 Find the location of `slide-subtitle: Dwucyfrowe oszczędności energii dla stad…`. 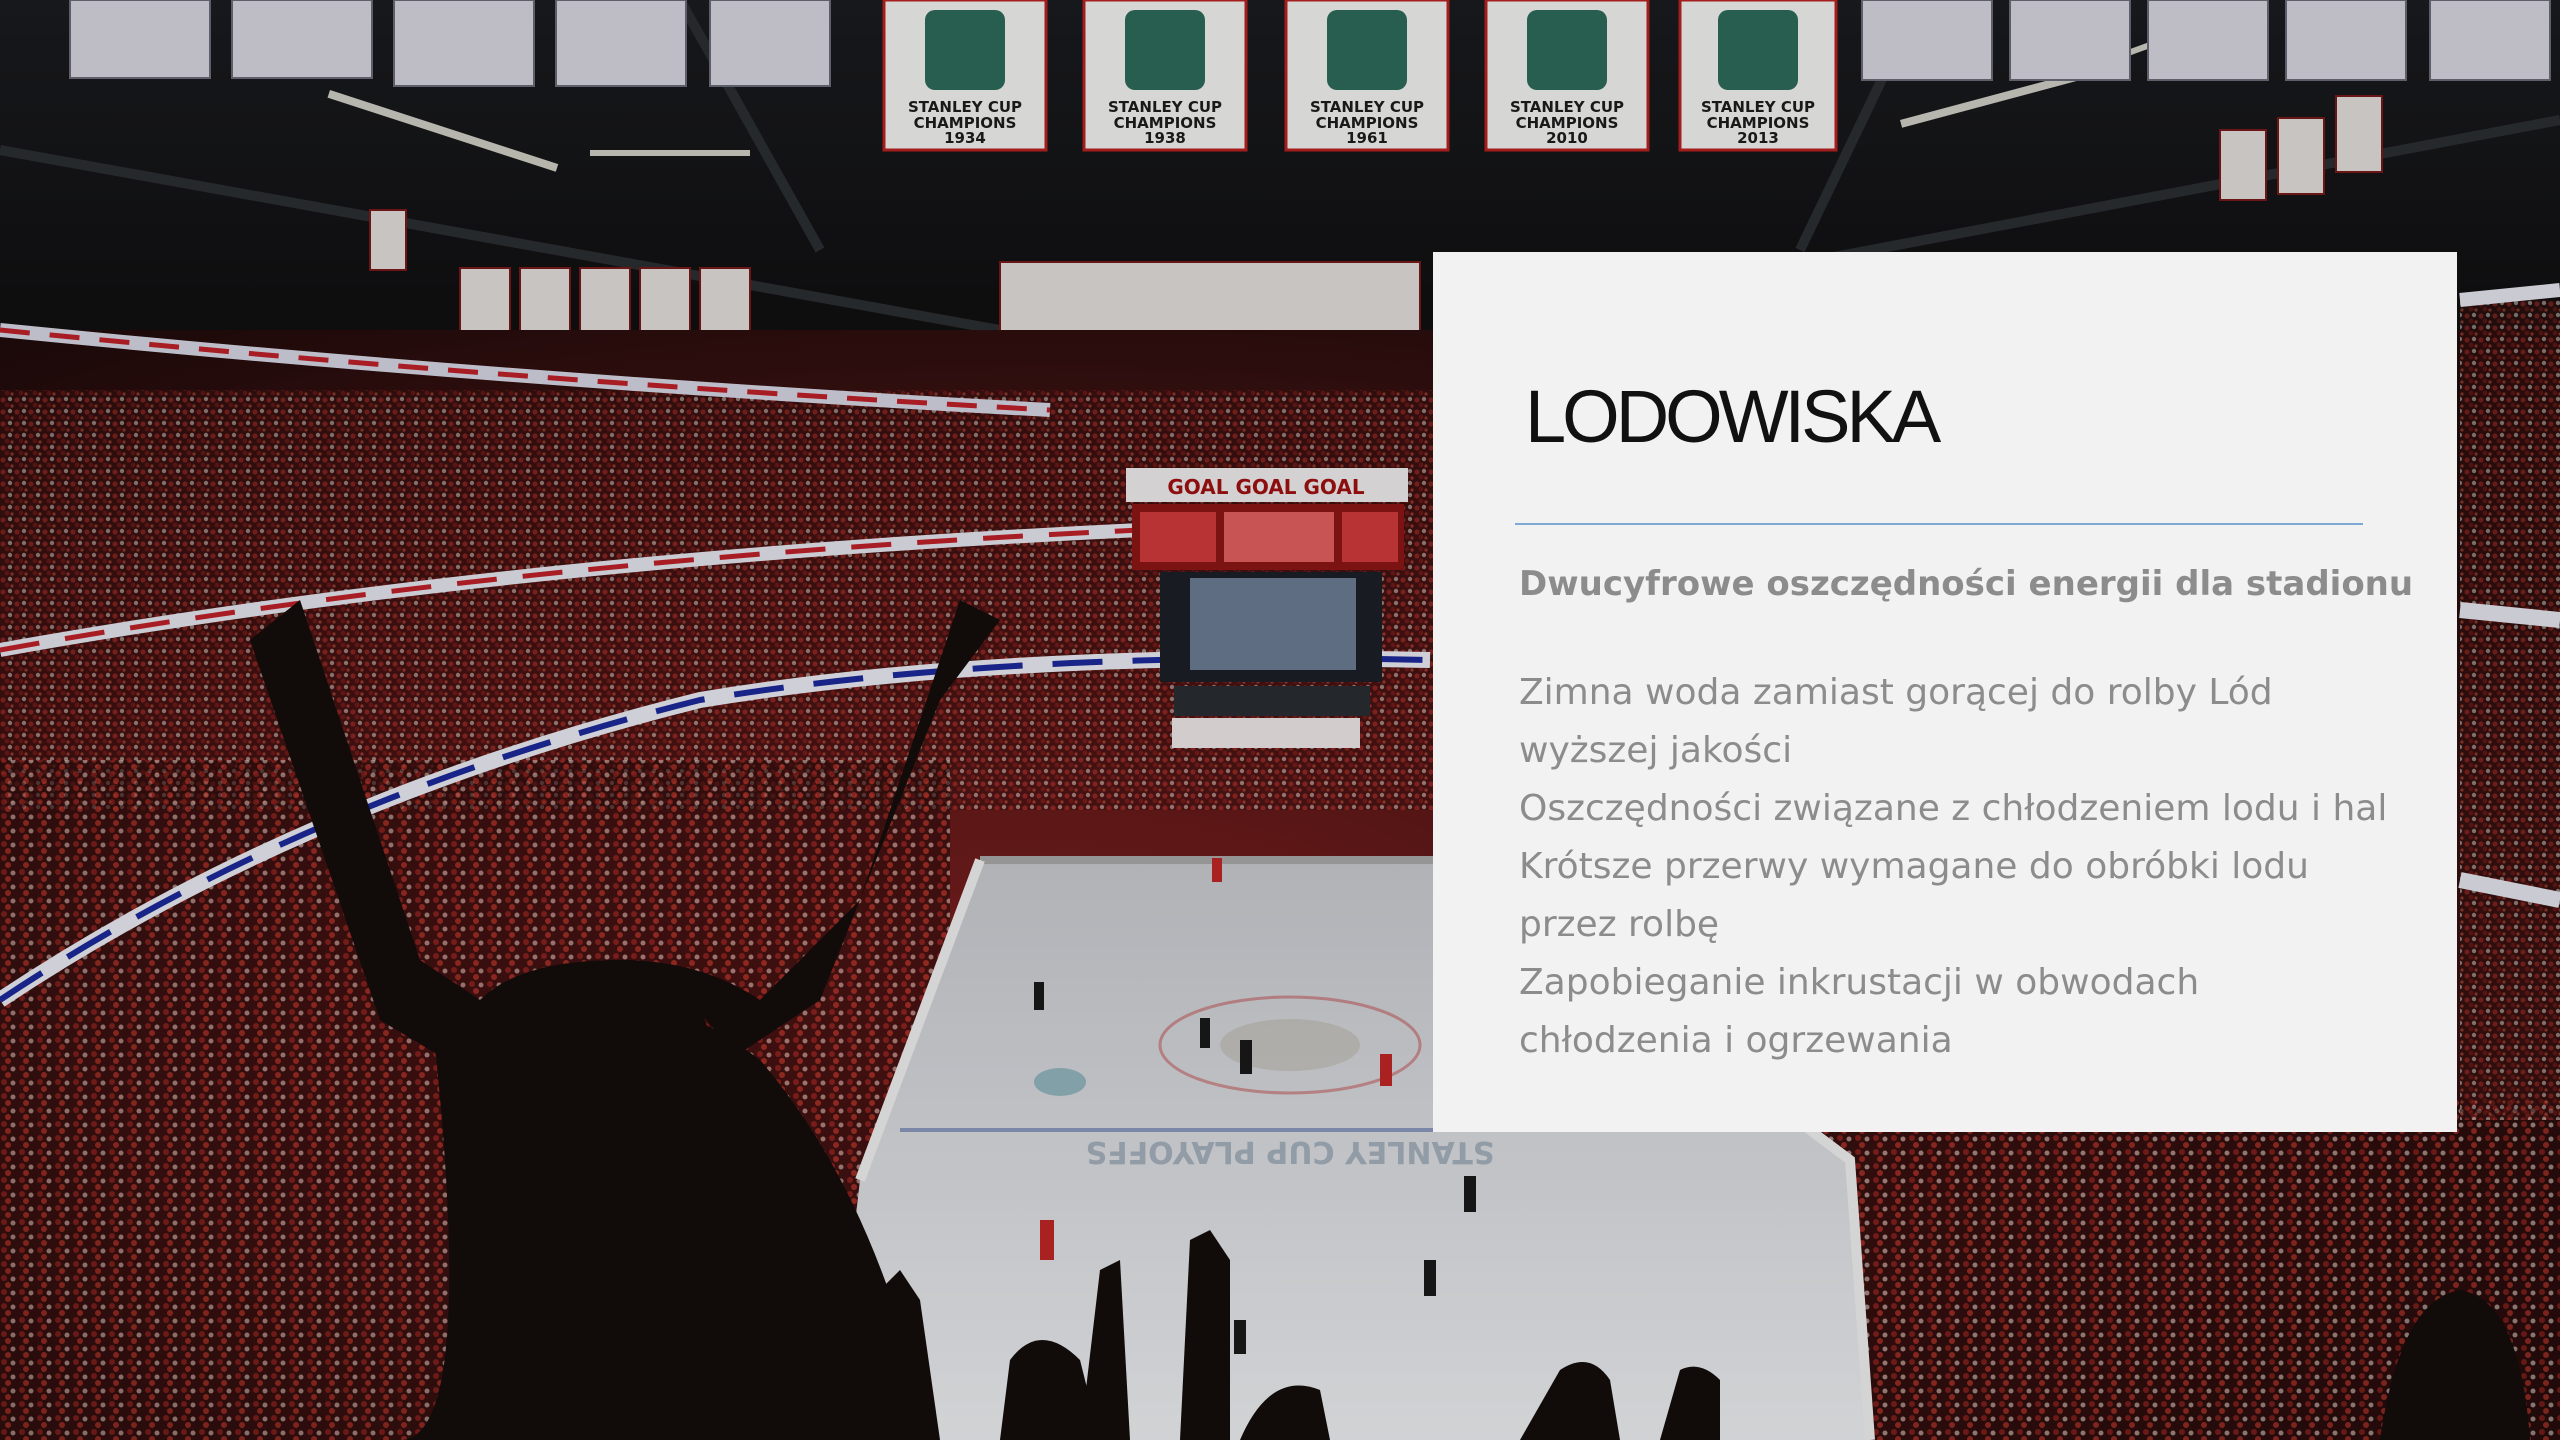

slide-subtitle: Dwucyfrowe oszczędności energii dla stad… is located at coordinates (1966, 584).